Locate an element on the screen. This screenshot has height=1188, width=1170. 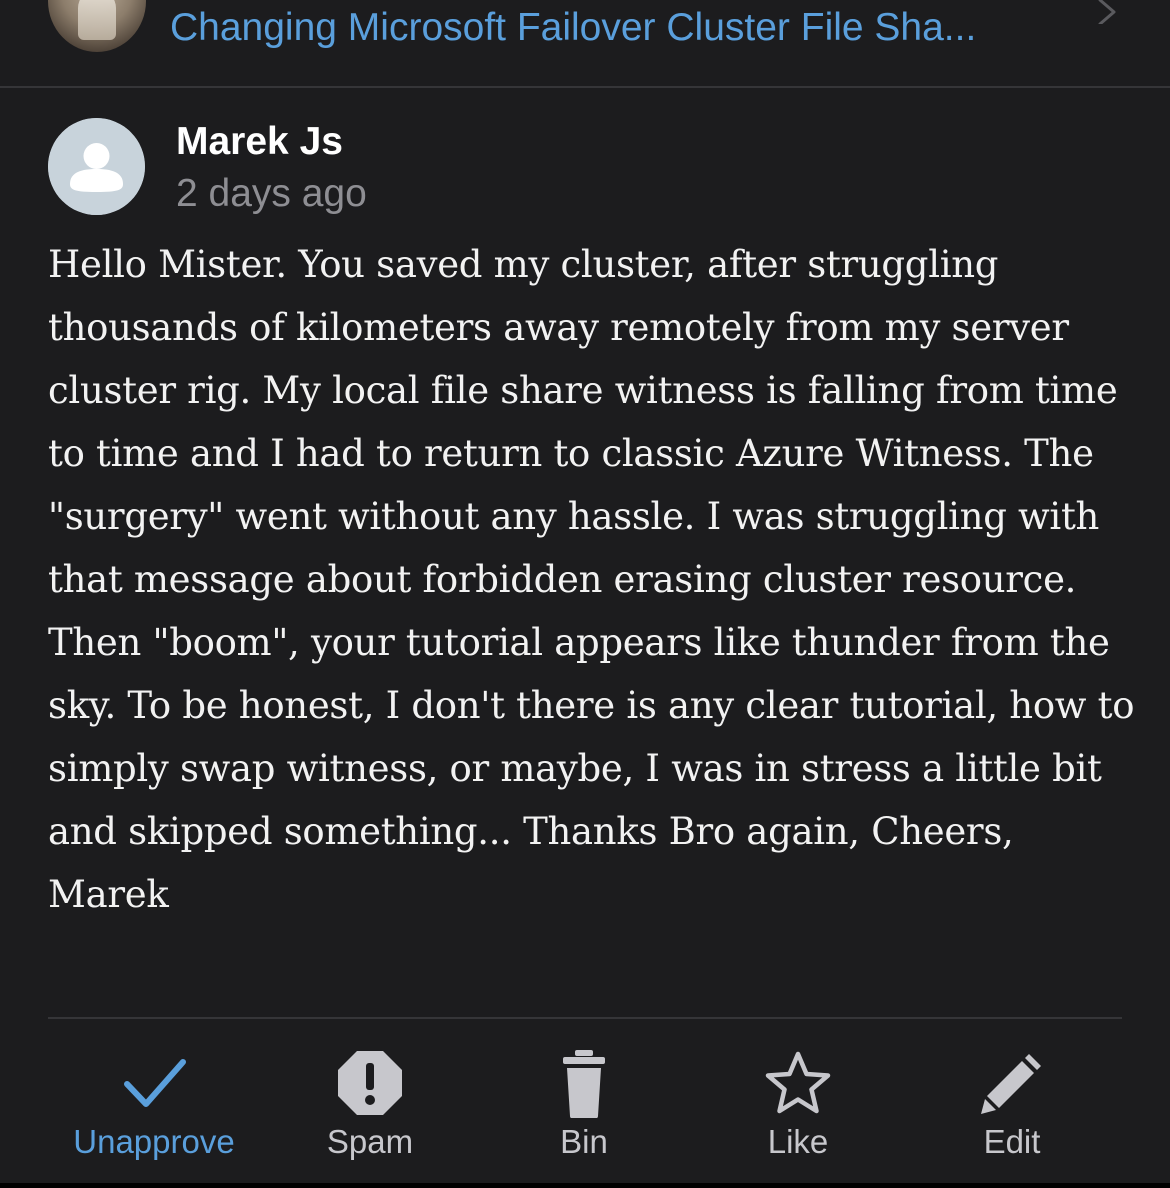
pencil-icon is located at coordinates (1011, 1084).